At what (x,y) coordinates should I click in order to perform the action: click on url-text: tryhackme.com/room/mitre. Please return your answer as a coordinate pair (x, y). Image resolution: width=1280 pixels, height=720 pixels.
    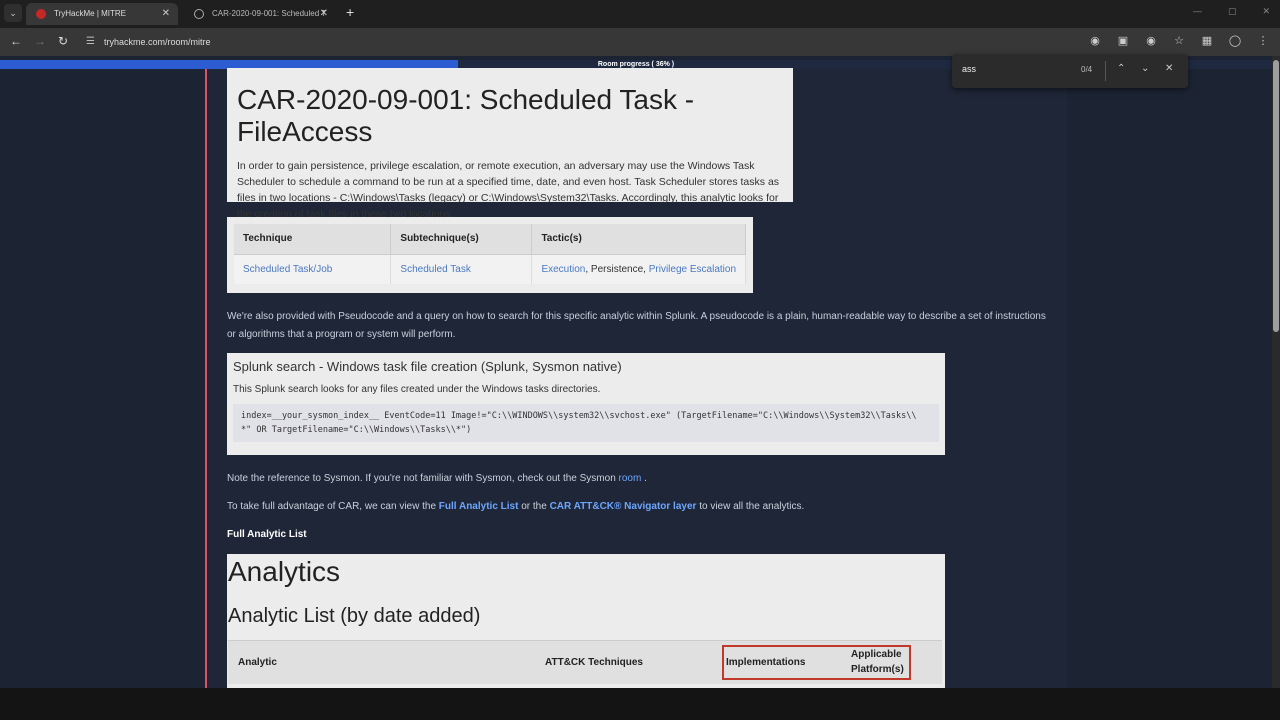
    Looking at the image, I should click on (157, 42).